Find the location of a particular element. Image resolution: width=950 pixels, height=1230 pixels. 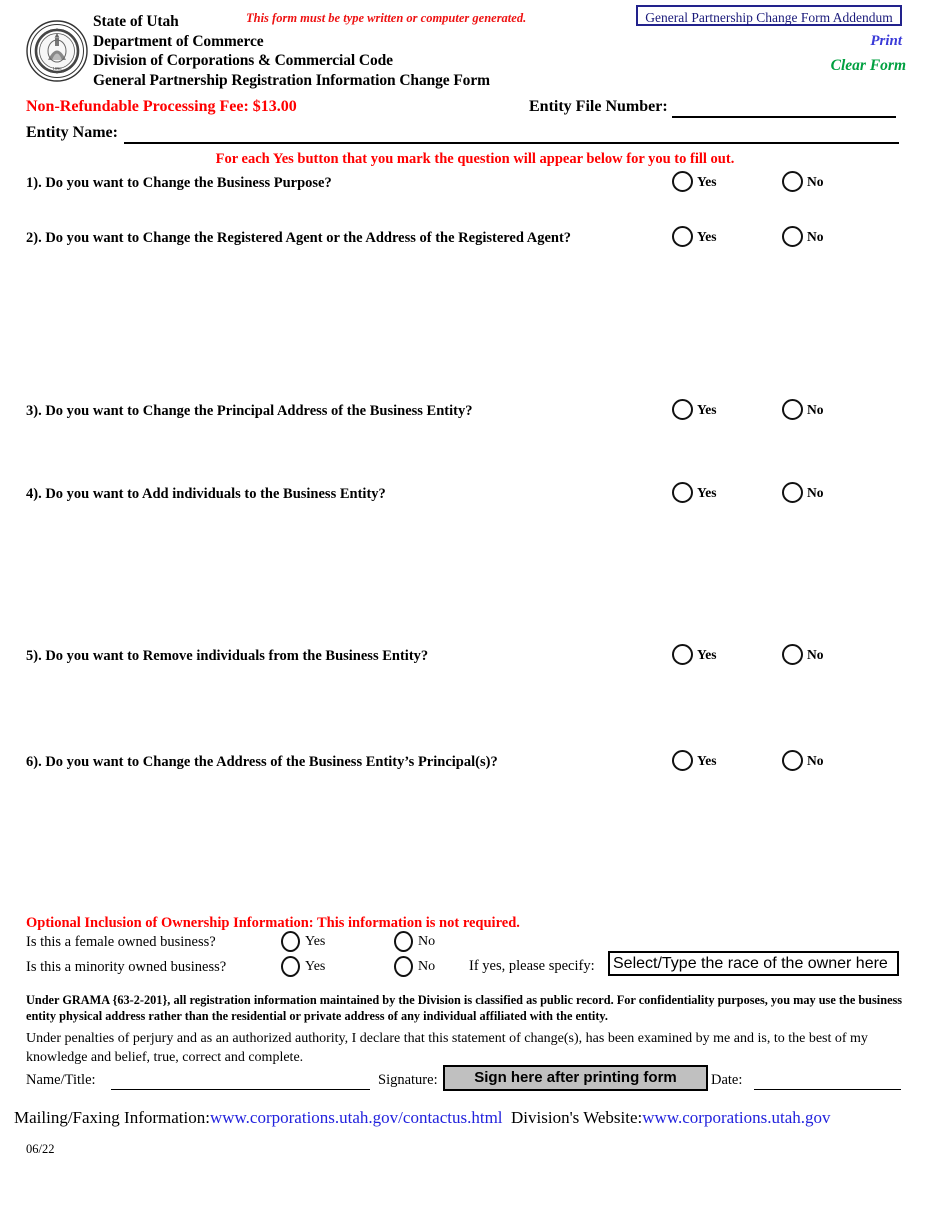

name-title-label: Name/Title: is located at coordinates (61, 1080).